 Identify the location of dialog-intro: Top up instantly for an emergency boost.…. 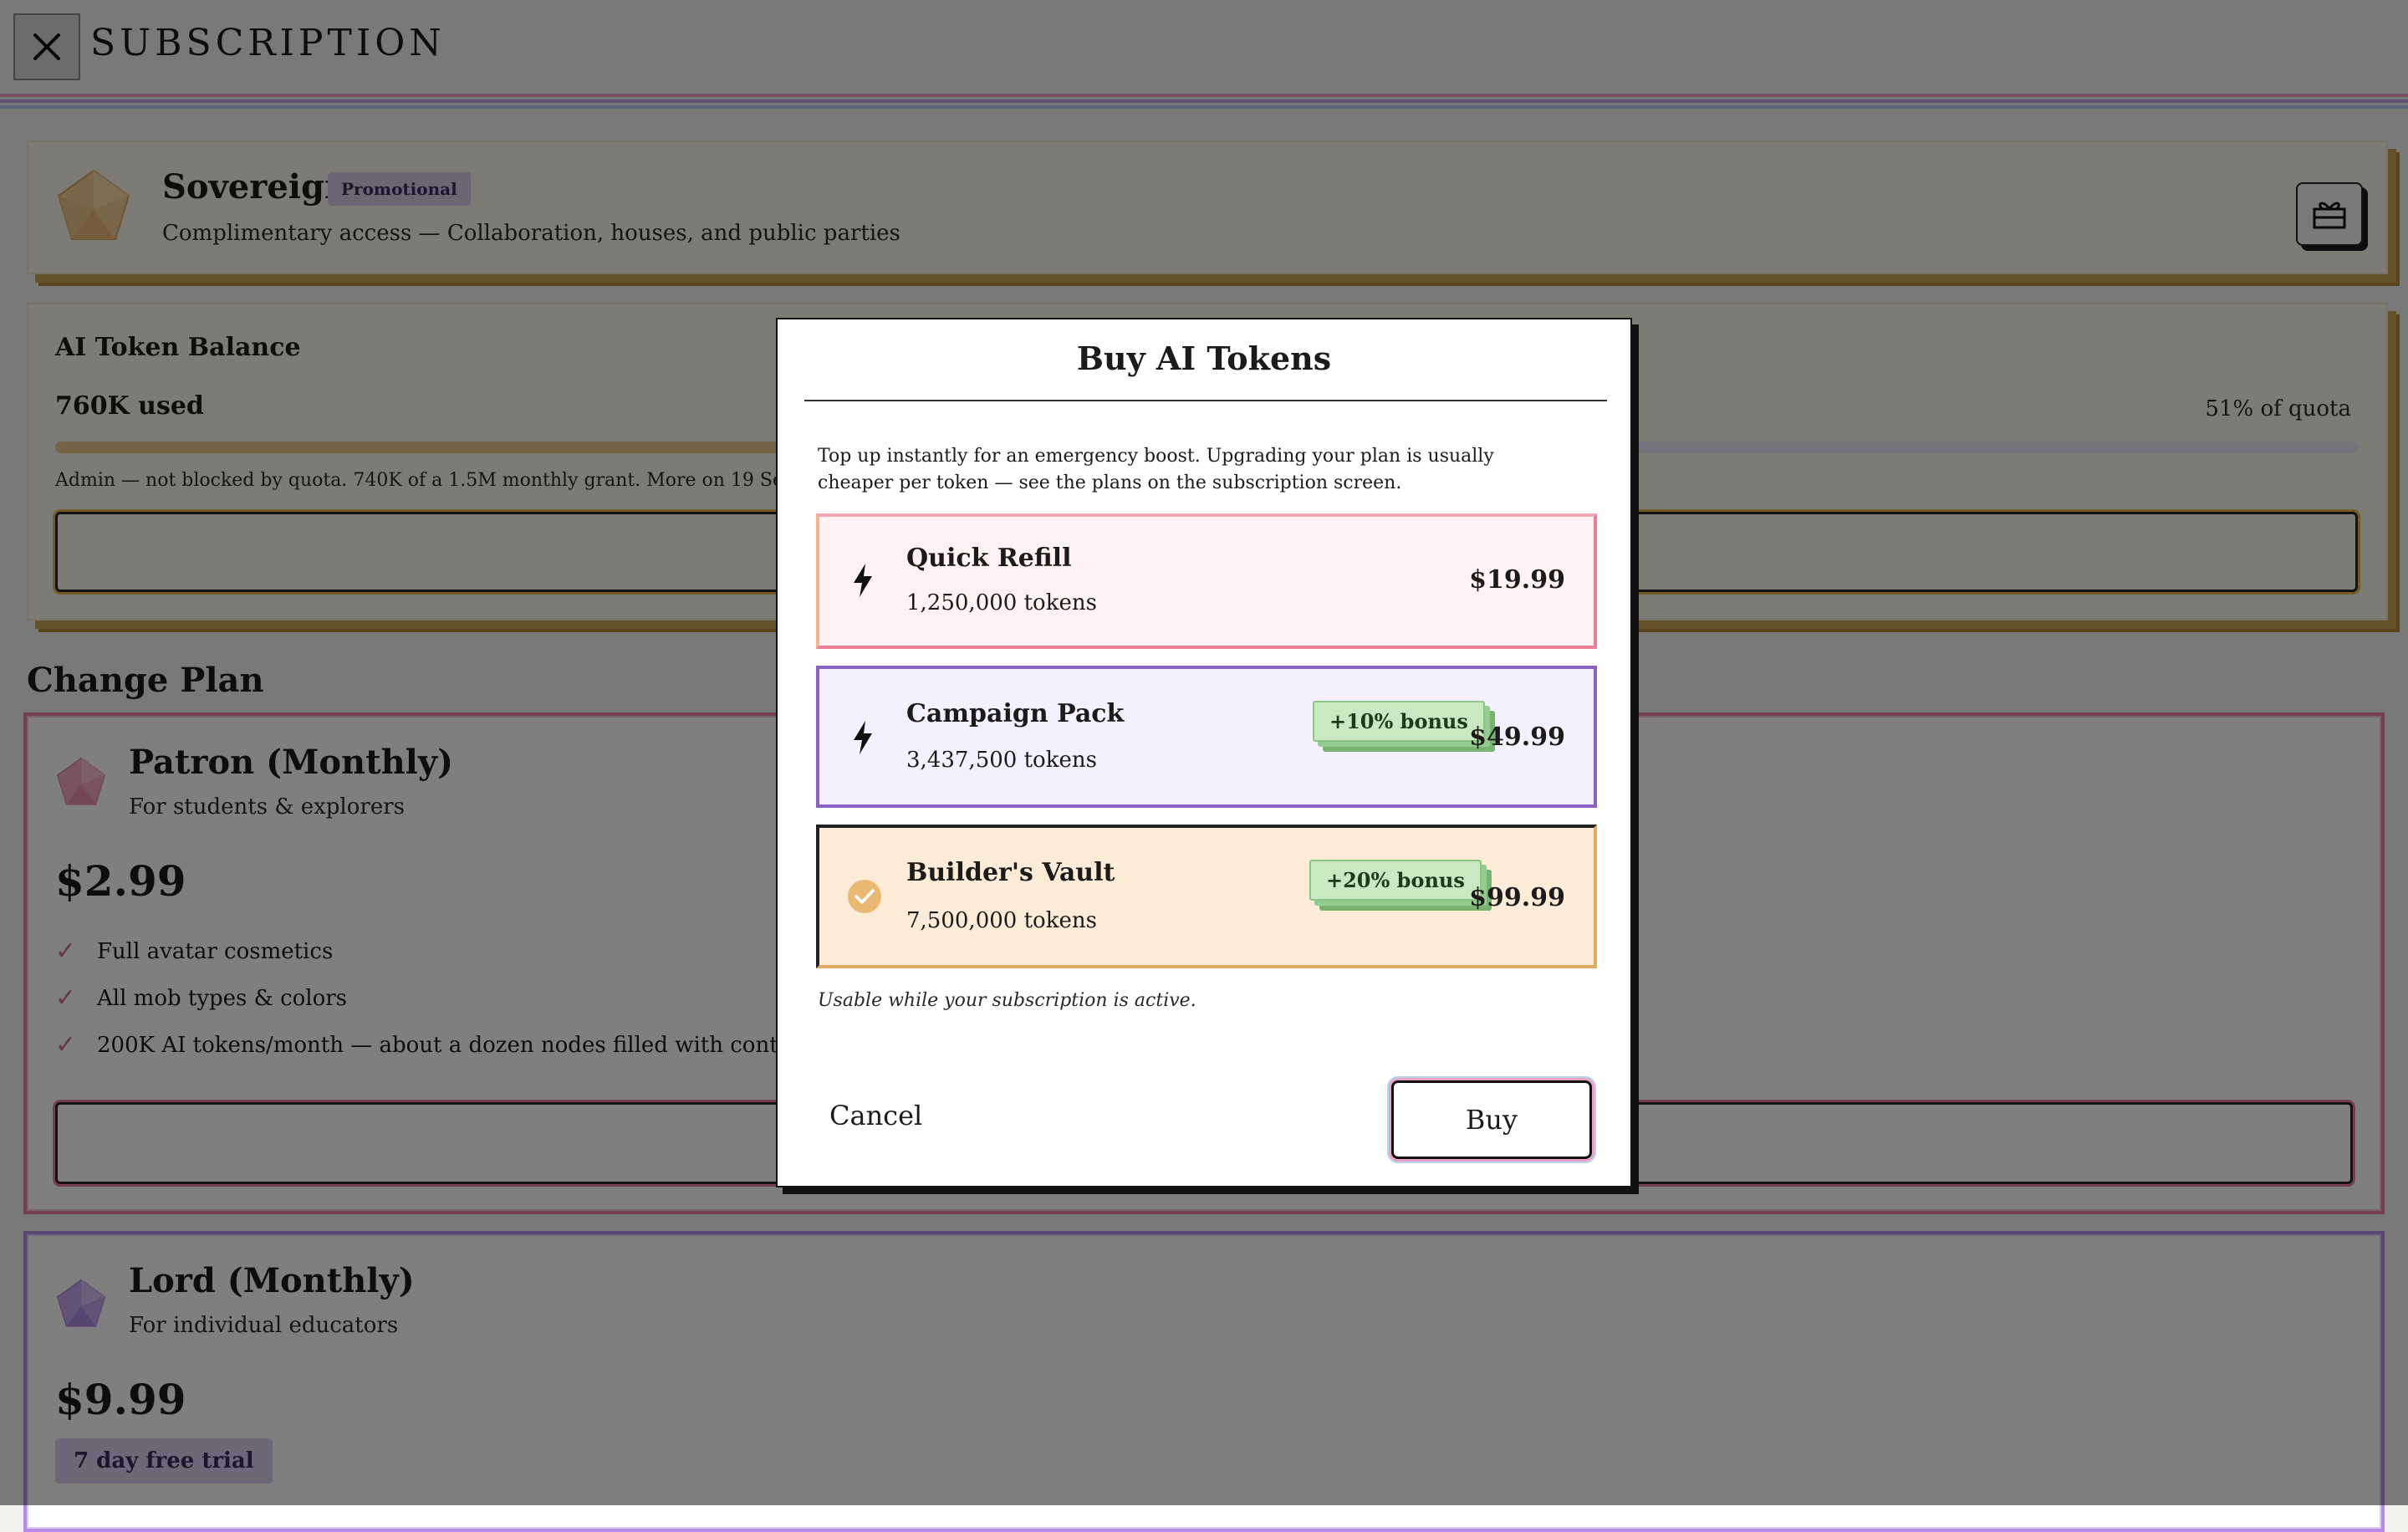
(1156, 470).